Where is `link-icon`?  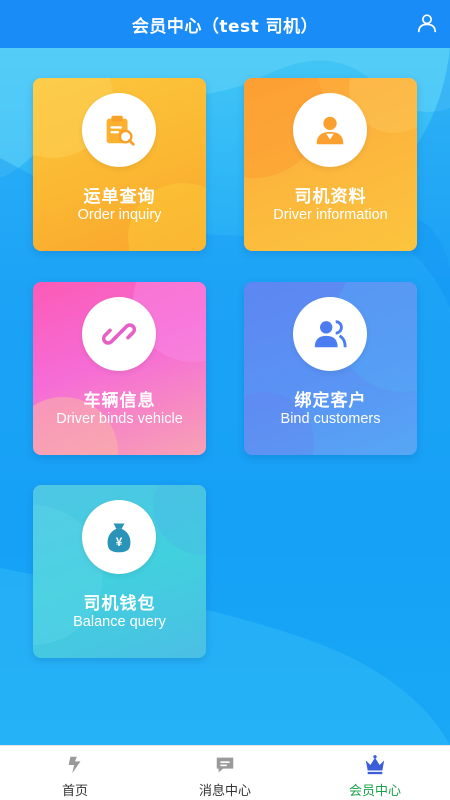
link-icon is located at coordinates (119, 334).